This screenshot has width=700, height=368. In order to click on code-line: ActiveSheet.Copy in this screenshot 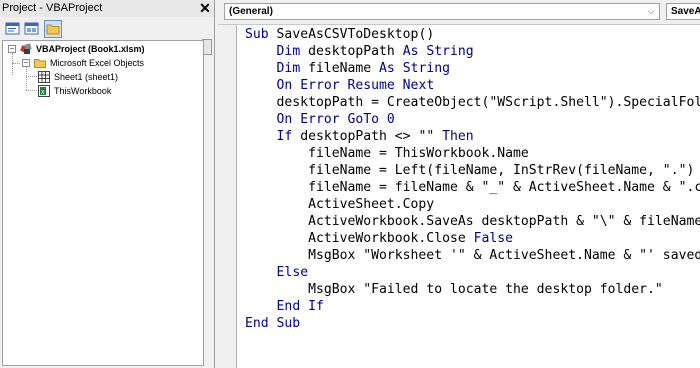, I will do `click(339, 204)`.